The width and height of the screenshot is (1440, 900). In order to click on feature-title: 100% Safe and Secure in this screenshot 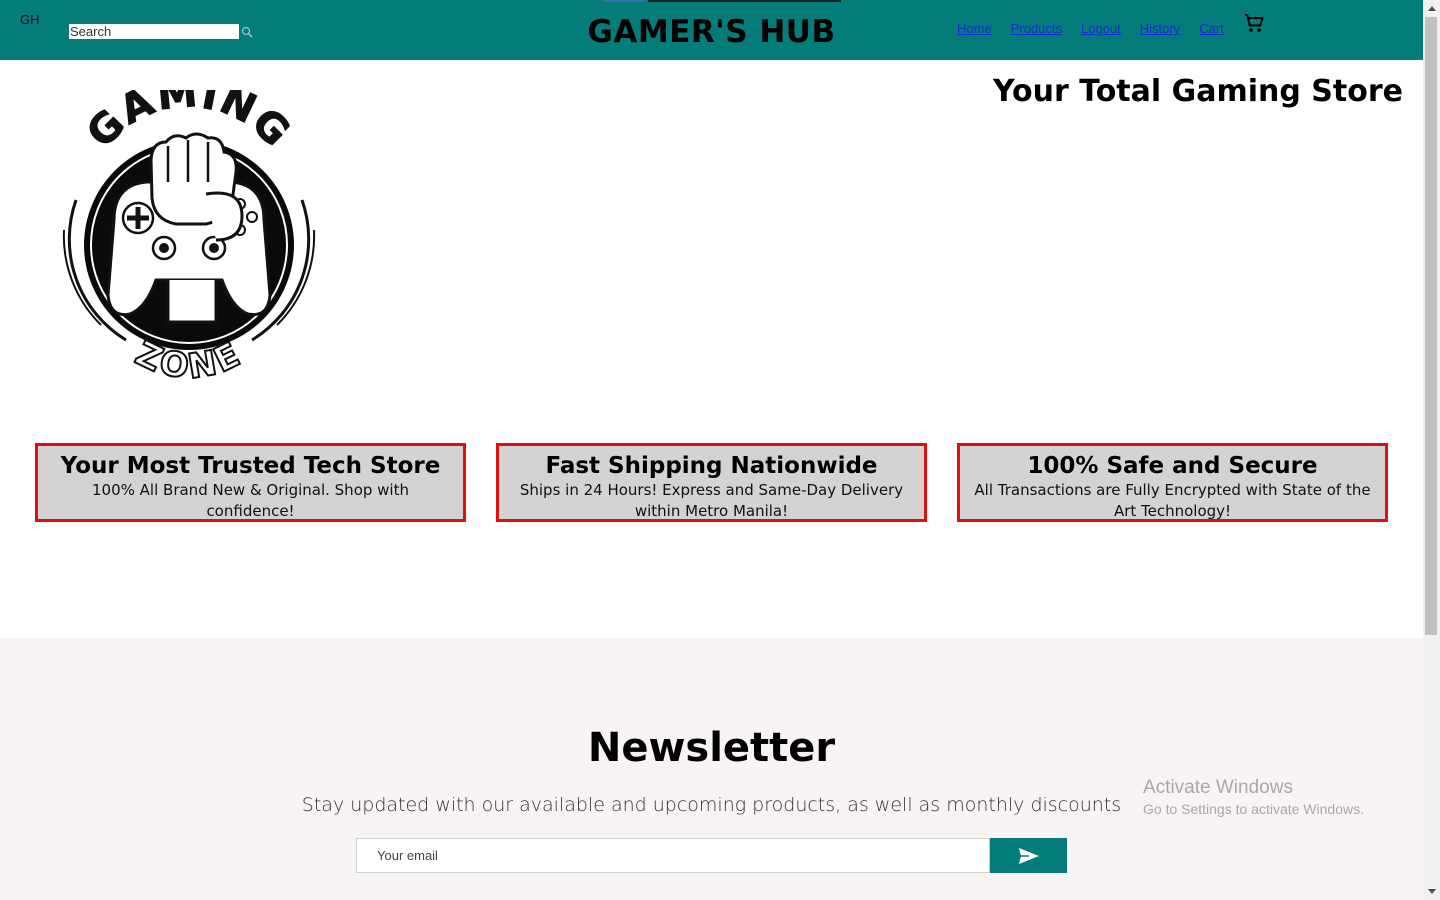, I will do `click(1172, 466)`.